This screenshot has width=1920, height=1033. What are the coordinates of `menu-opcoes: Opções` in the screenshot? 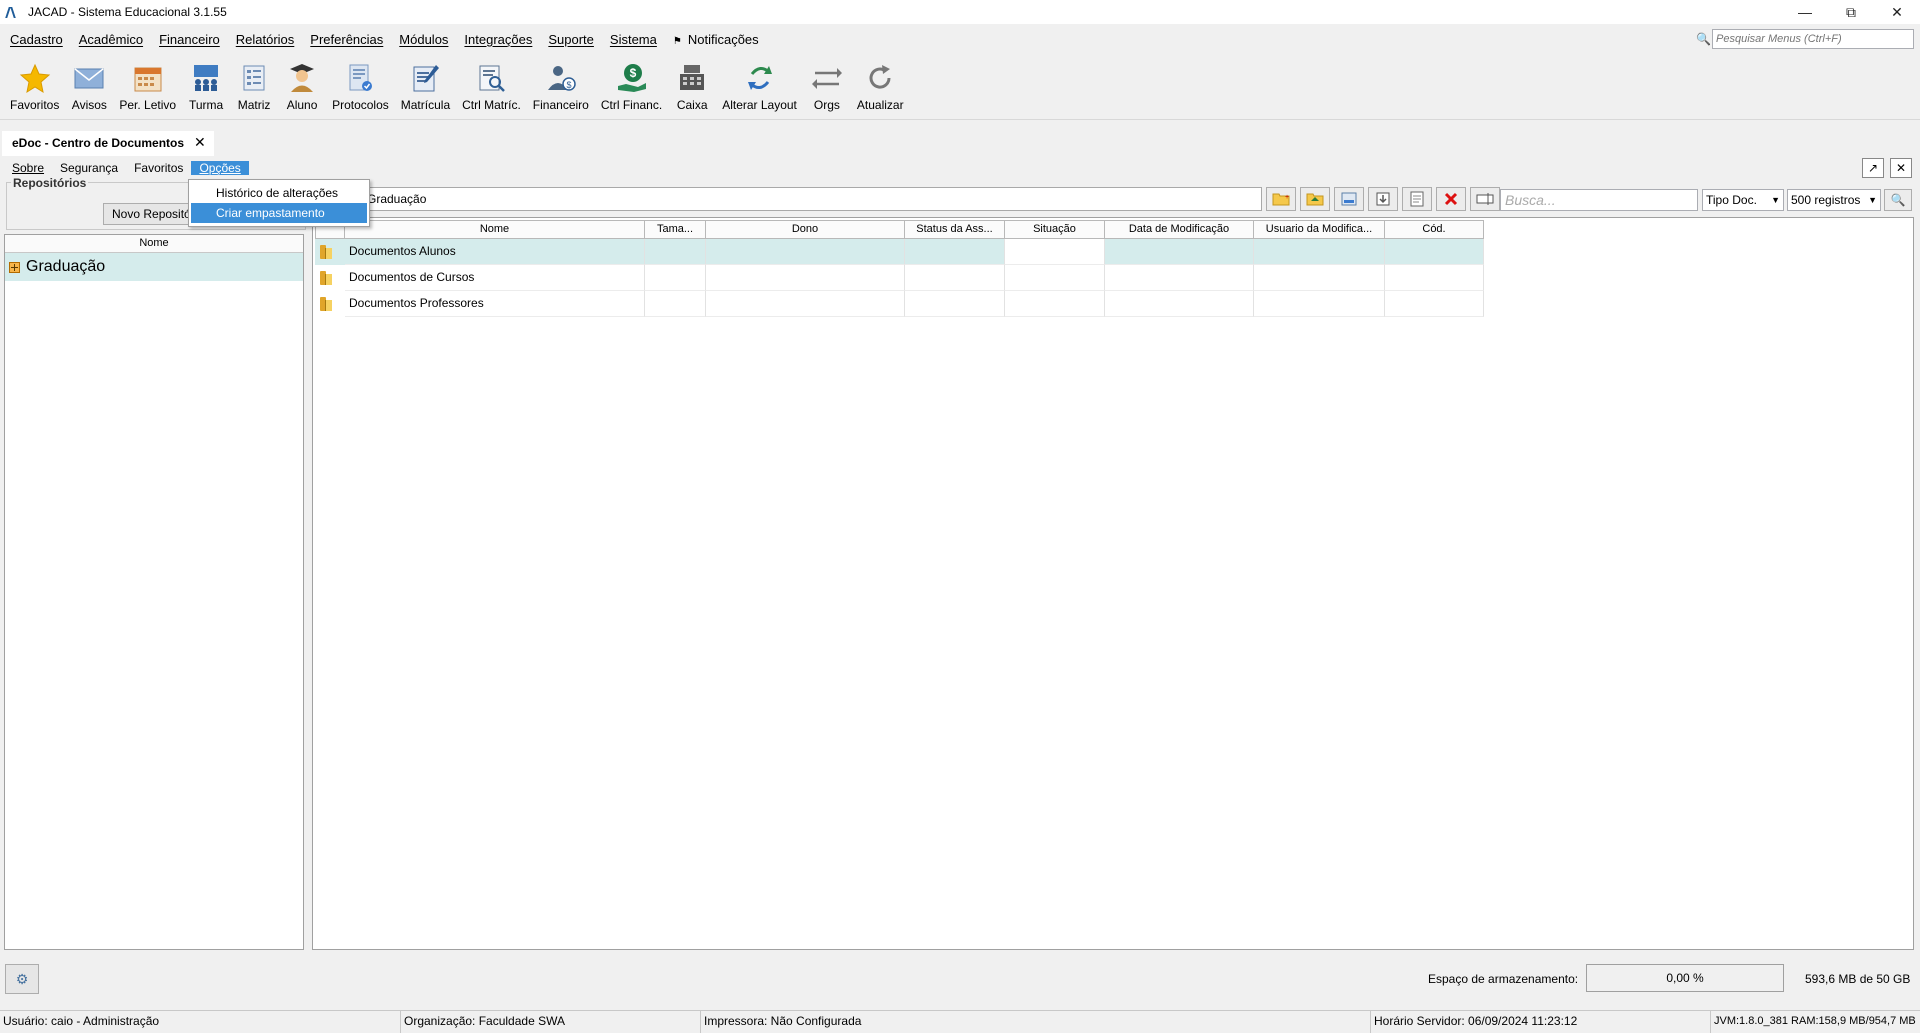 It's located at (220, 168).